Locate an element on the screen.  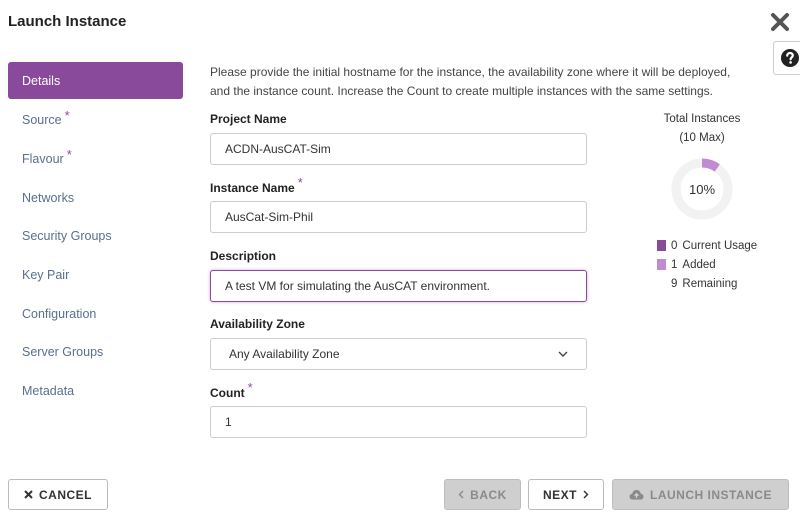
close-icon is located at coordinates (780, 22).